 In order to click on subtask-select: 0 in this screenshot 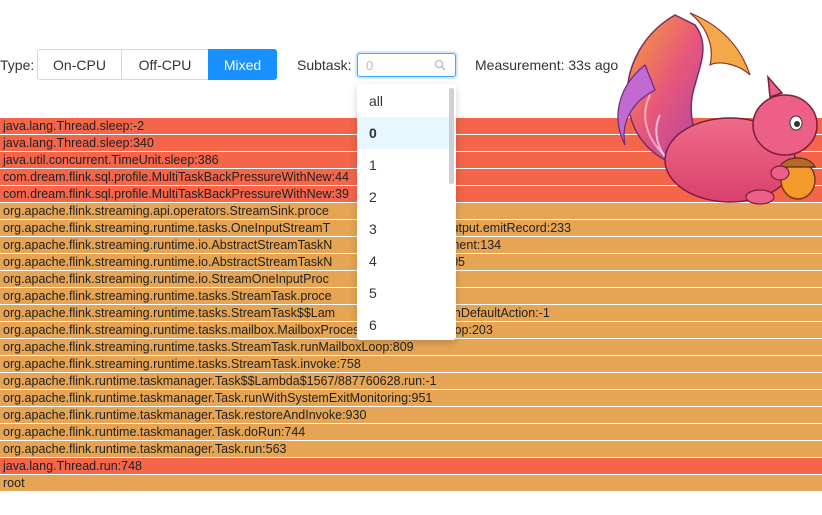, I will do `click(406, 65)`.